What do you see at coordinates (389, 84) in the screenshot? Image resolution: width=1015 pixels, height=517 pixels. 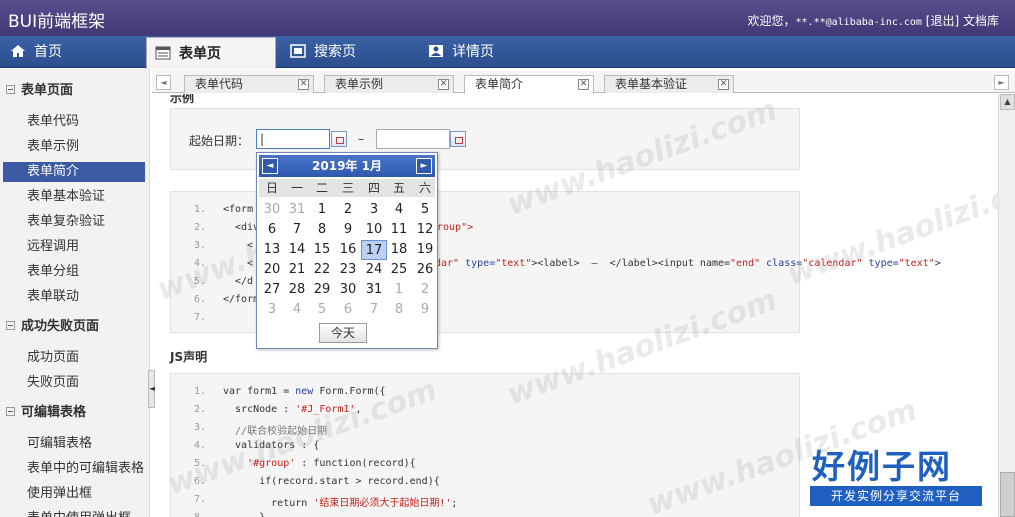 I see `tab-form-example: 表单示例 ✕` at bounding box center [389, 84].